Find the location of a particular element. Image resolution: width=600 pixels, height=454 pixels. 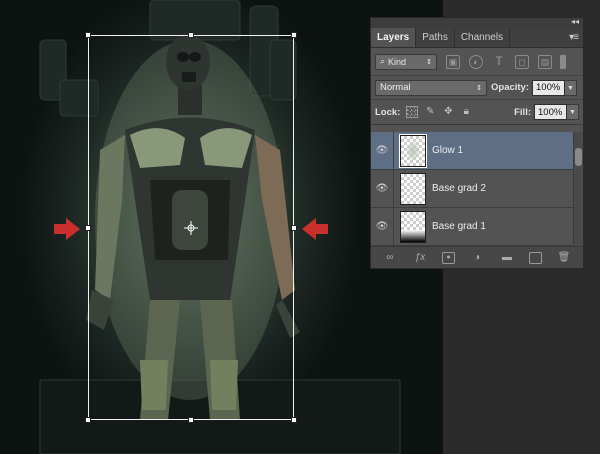

fill-dropdown-icon: ▼ is located at coordinates (573, 112).